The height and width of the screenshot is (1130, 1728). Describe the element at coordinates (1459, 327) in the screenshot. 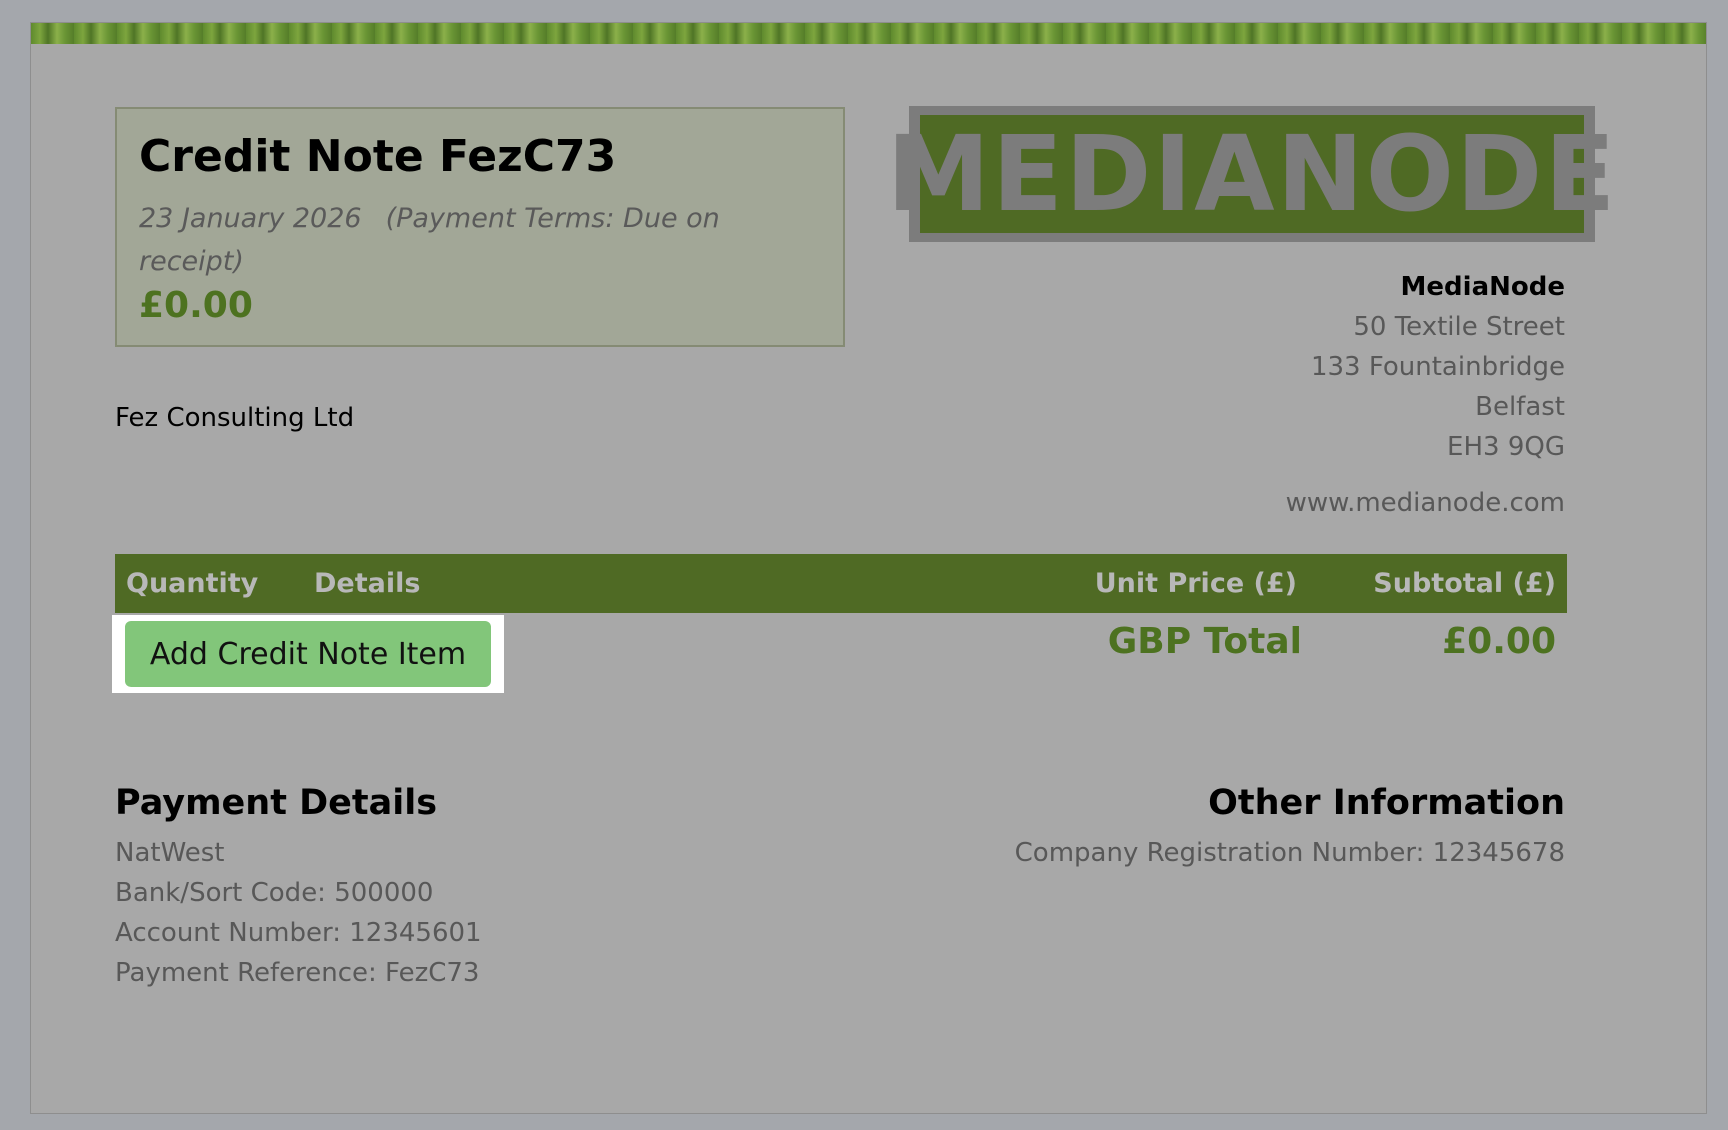

I see `company-address-line: 50 Textile Street` at that location.